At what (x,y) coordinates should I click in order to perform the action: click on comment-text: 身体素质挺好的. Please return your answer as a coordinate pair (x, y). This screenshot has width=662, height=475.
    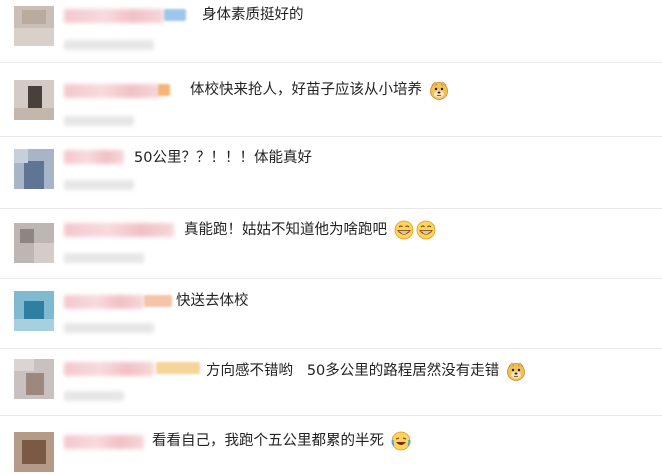
    Looking at the image, I should click on (253, 15).